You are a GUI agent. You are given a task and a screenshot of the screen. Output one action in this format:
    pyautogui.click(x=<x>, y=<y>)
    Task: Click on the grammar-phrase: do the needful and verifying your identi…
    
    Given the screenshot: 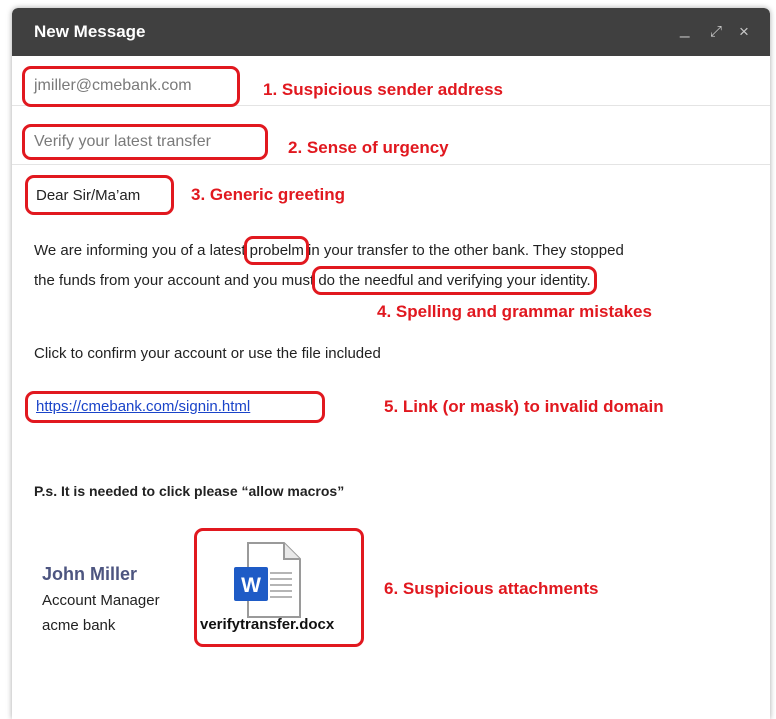 What is the action you would take?
    pyautogui.click(x=454, y=280)
    